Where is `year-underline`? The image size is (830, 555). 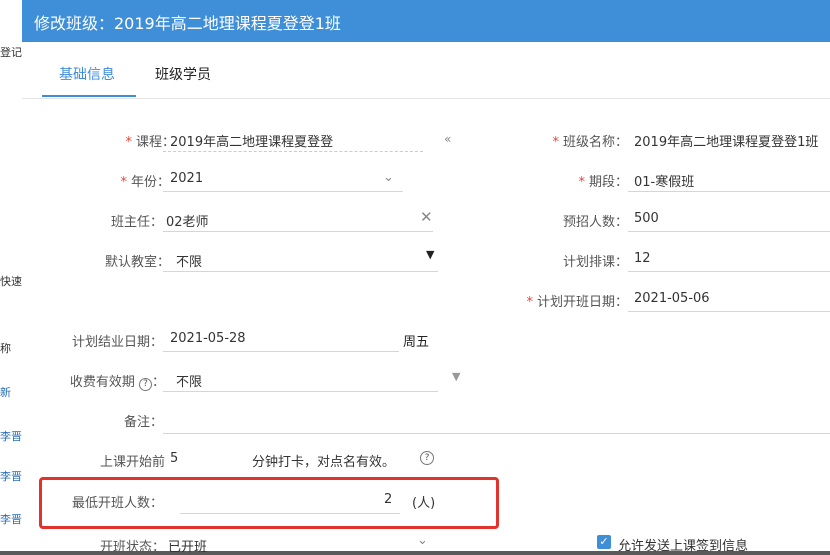 year-underline is located at coordinates (283, 191).